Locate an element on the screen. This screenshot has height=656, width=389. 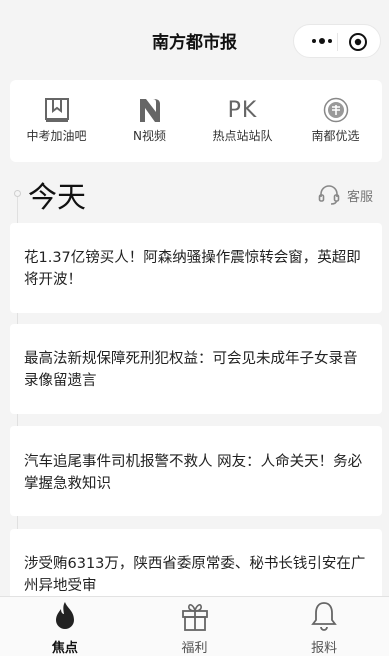
bottom-tab-bar: 焦点 福利 报料 is located at coordinates (194, 626).